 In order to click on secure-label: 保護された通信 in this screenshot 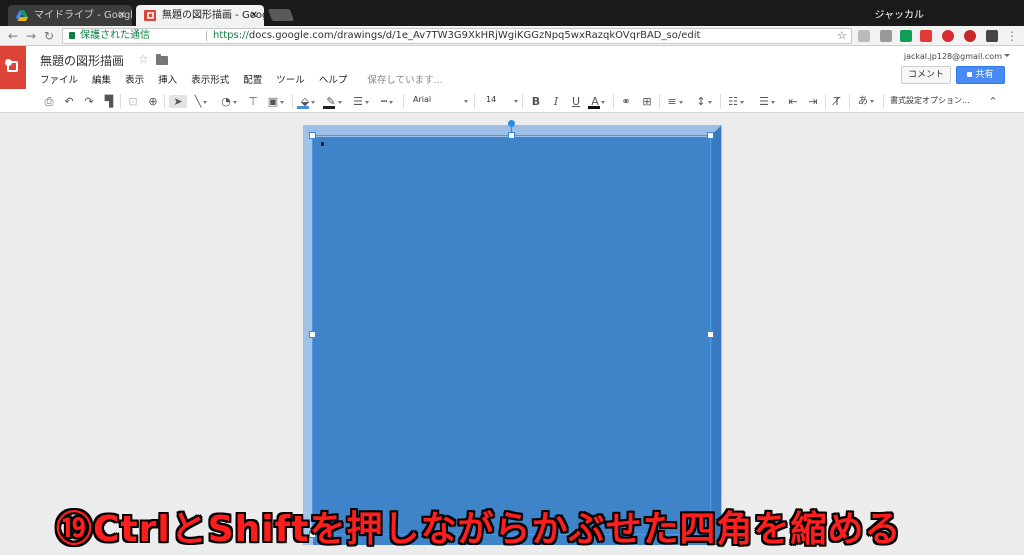, I will do `click(115, 35)`.